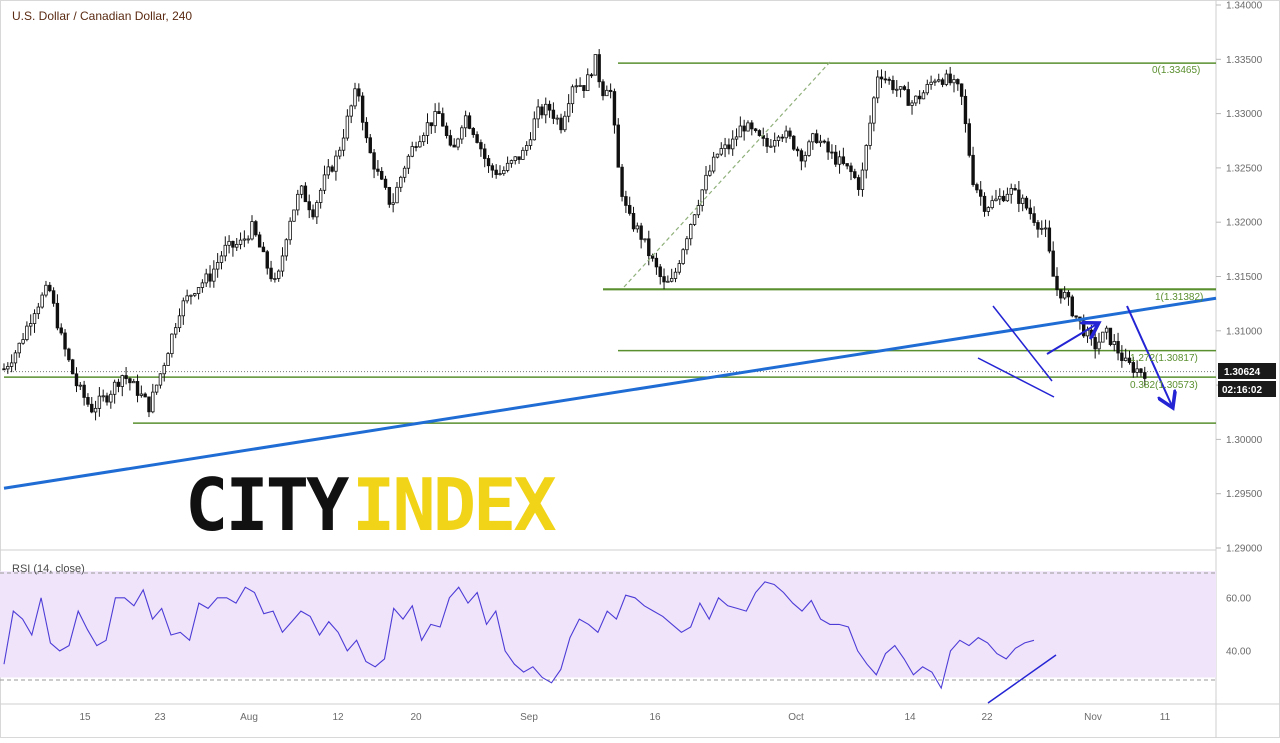  What do you see at coordinates (372, 505) in the screenshot?
I see `city-index-logo: CITY INDEX` at bounding box center [372, 505].